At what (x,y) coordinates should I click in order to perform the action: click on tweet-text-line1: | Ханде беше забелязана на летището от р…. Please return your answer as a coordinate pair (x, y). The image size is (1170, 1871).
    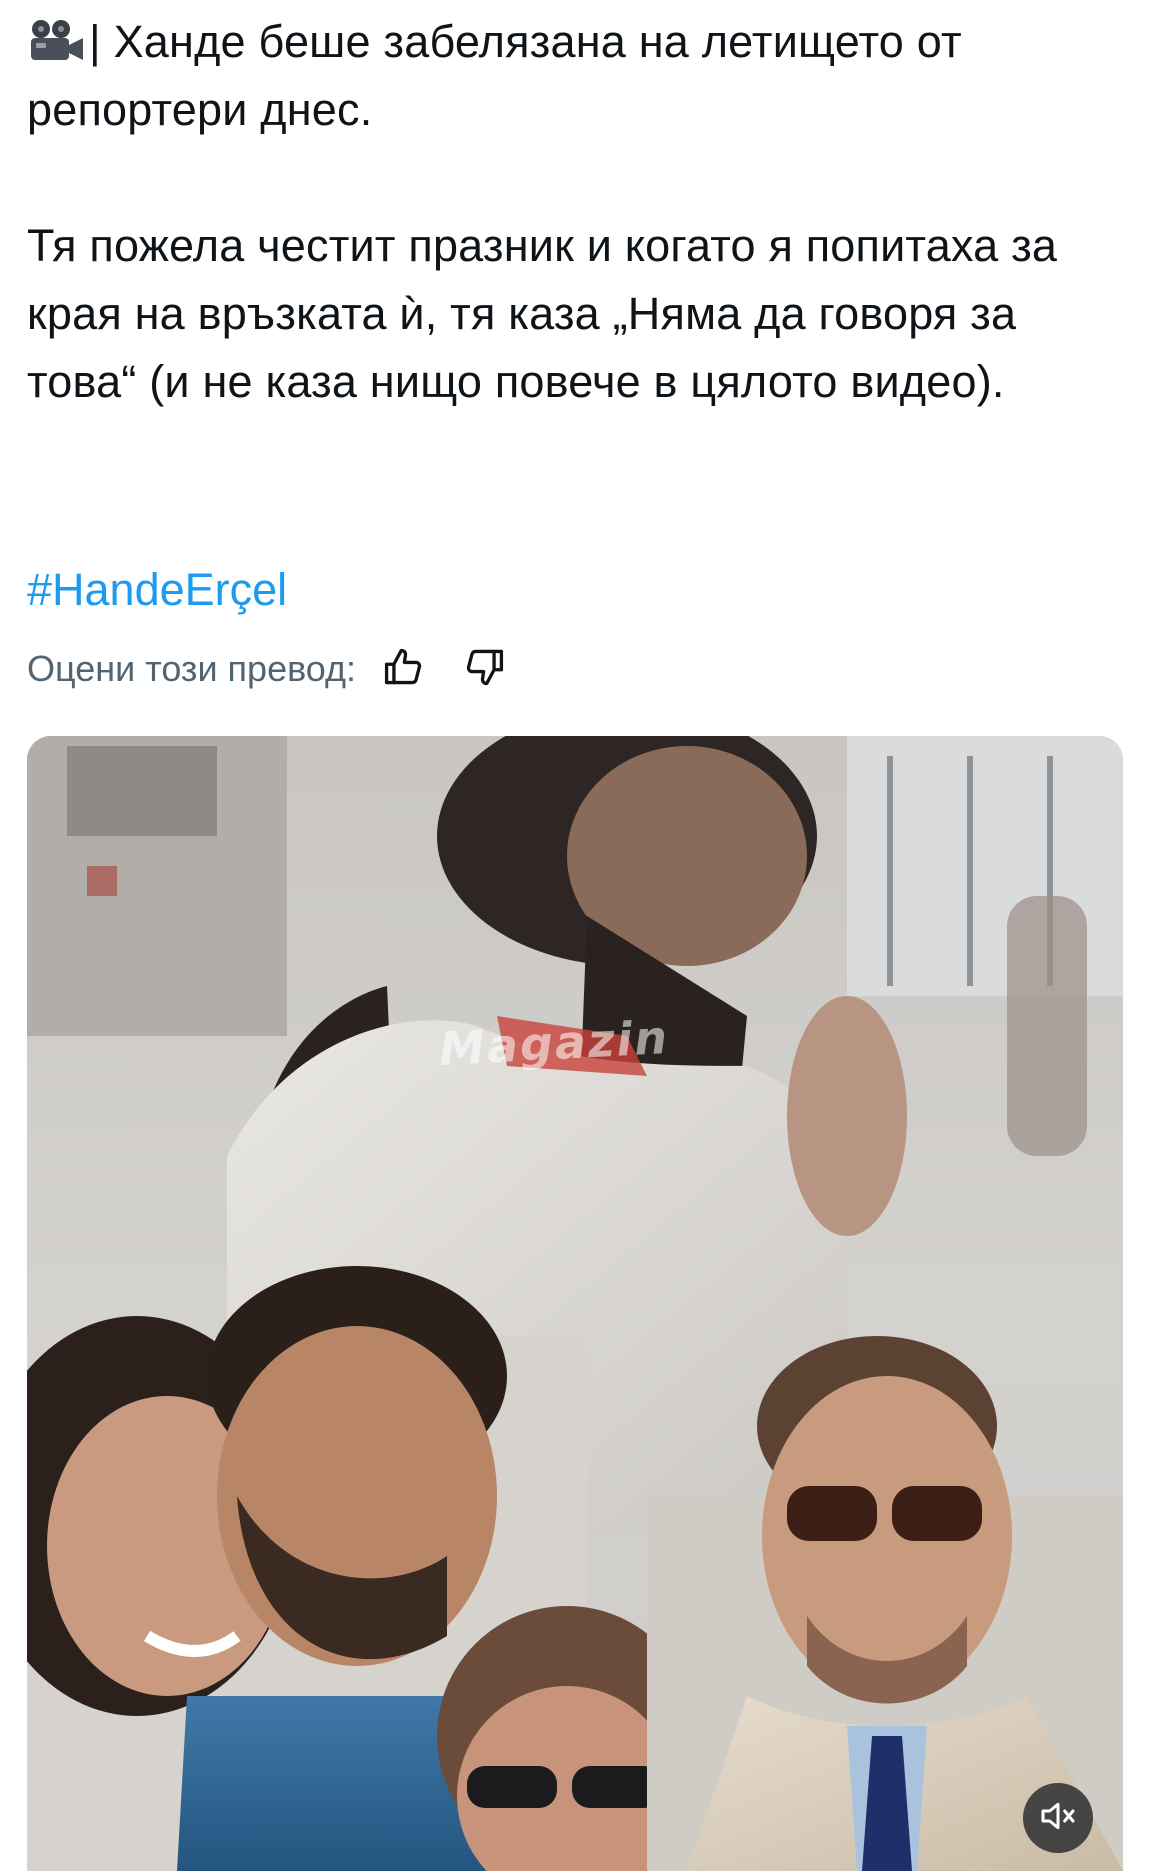
    Looking at the image, I should click on (494, 74).